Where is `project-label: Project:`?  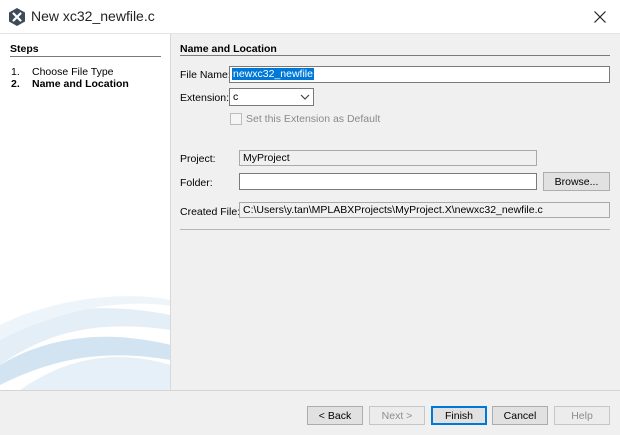
project-label: Project: is located at coordinates (198, 159).